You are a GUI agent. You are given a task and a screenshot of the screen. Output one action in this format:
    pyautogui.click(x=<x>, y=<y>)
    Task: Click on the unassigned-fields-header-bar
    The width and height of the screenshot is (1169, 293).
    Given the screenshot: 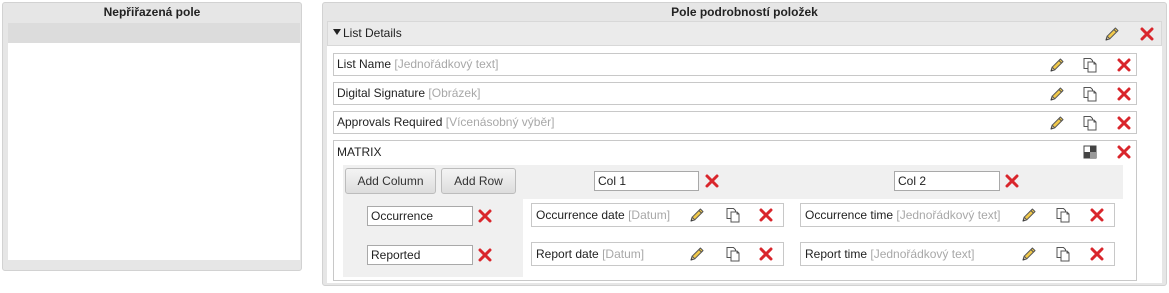 What is the action you would take?
    pyautogui.click(x=154, y=33)
    